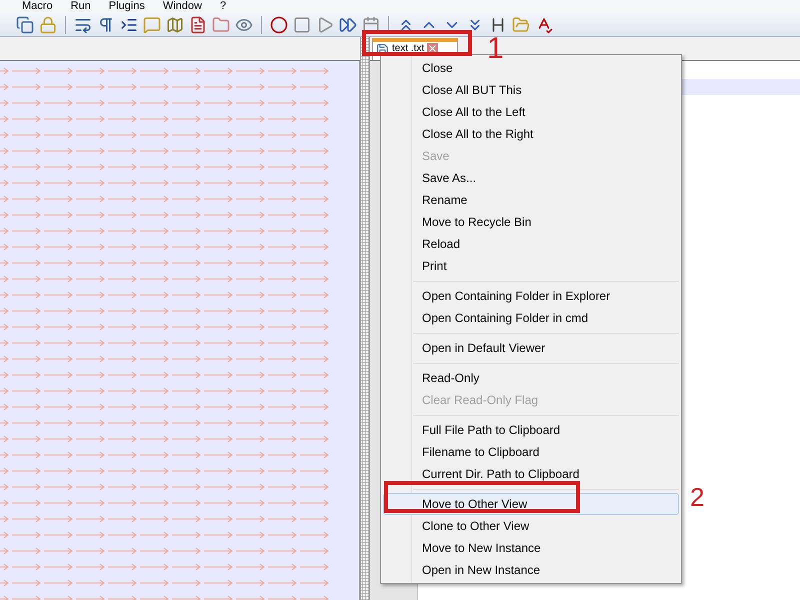 This screenshot has height=600, width=800. What do you see at coordinates (80, 6) in the screenshot?
I see `menu-item: Run` at bounding box center [80, 6].